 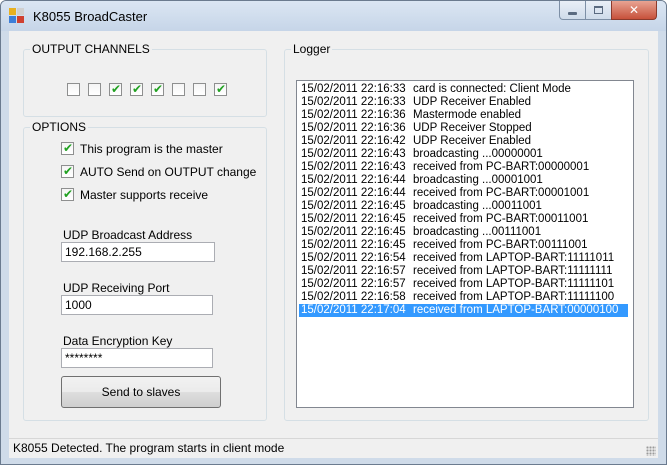 What do you see at coordinates (91, 49) in the screenshot?
I see `output-channels-title: OUTPUT CHANNELS` at bounding box center [91, 49].